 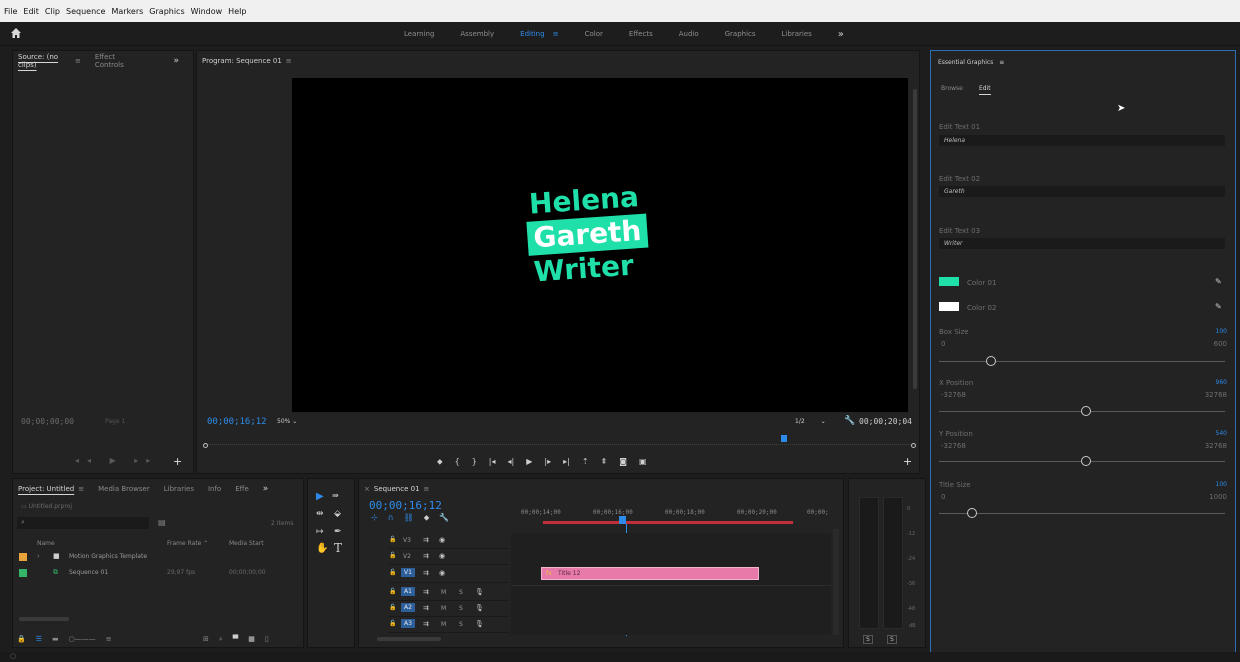 I want to click on table-row: › ■ Motion Graphics Template, so click(x=158, y=557).